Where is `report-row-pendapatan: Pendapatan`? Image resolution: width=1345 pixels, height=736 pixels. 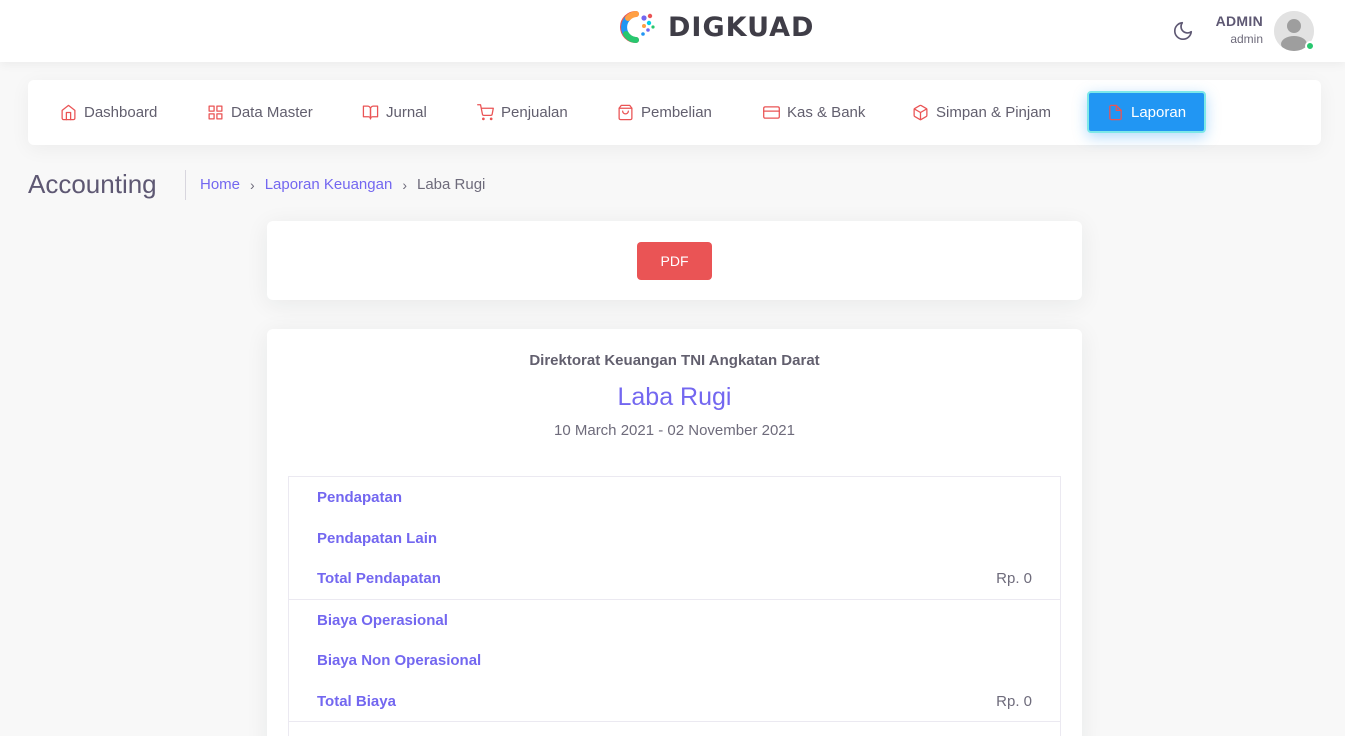 report-row-pendapatan: Pendapatan is located at coordinates (674, 497).